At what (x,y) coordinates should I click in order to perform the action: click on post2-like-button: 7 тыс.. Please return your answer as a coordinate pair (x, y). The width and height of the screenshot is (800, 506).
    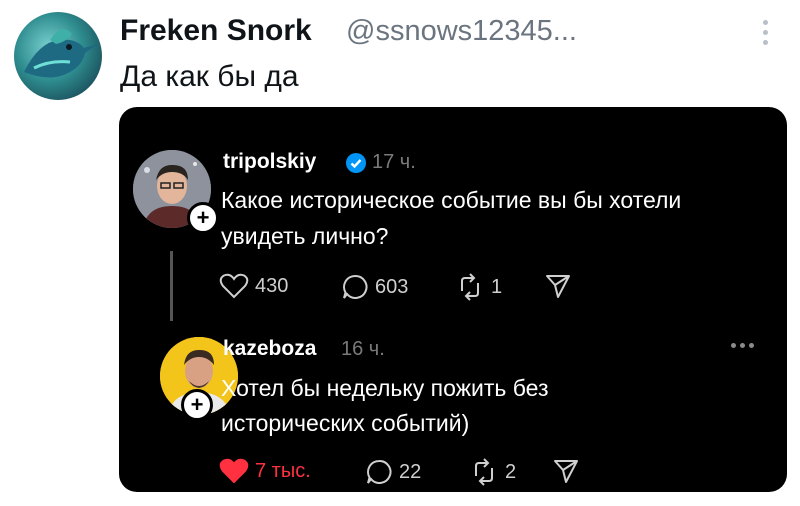
    Looking at the image, I should click on (265, 471).